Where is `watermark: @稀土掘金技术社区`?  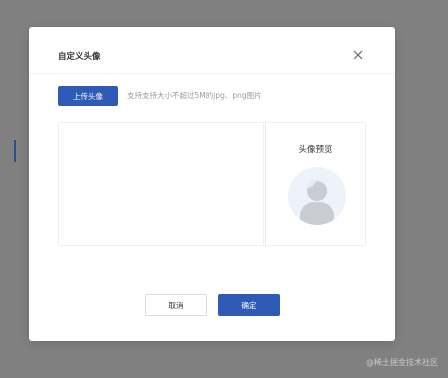
watermark: @稀土掘金技术社区 is located at coordinates (402, 362).